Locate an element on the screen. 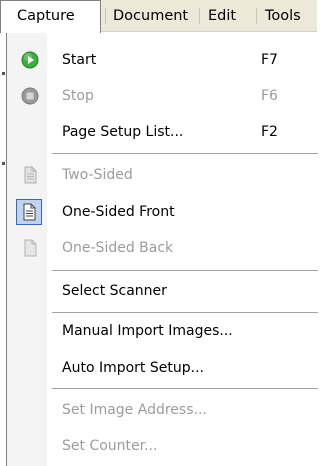 The width and height of the screenshot is (320, 466). menubar-edit: Edit is located at coordinates (222, 16).